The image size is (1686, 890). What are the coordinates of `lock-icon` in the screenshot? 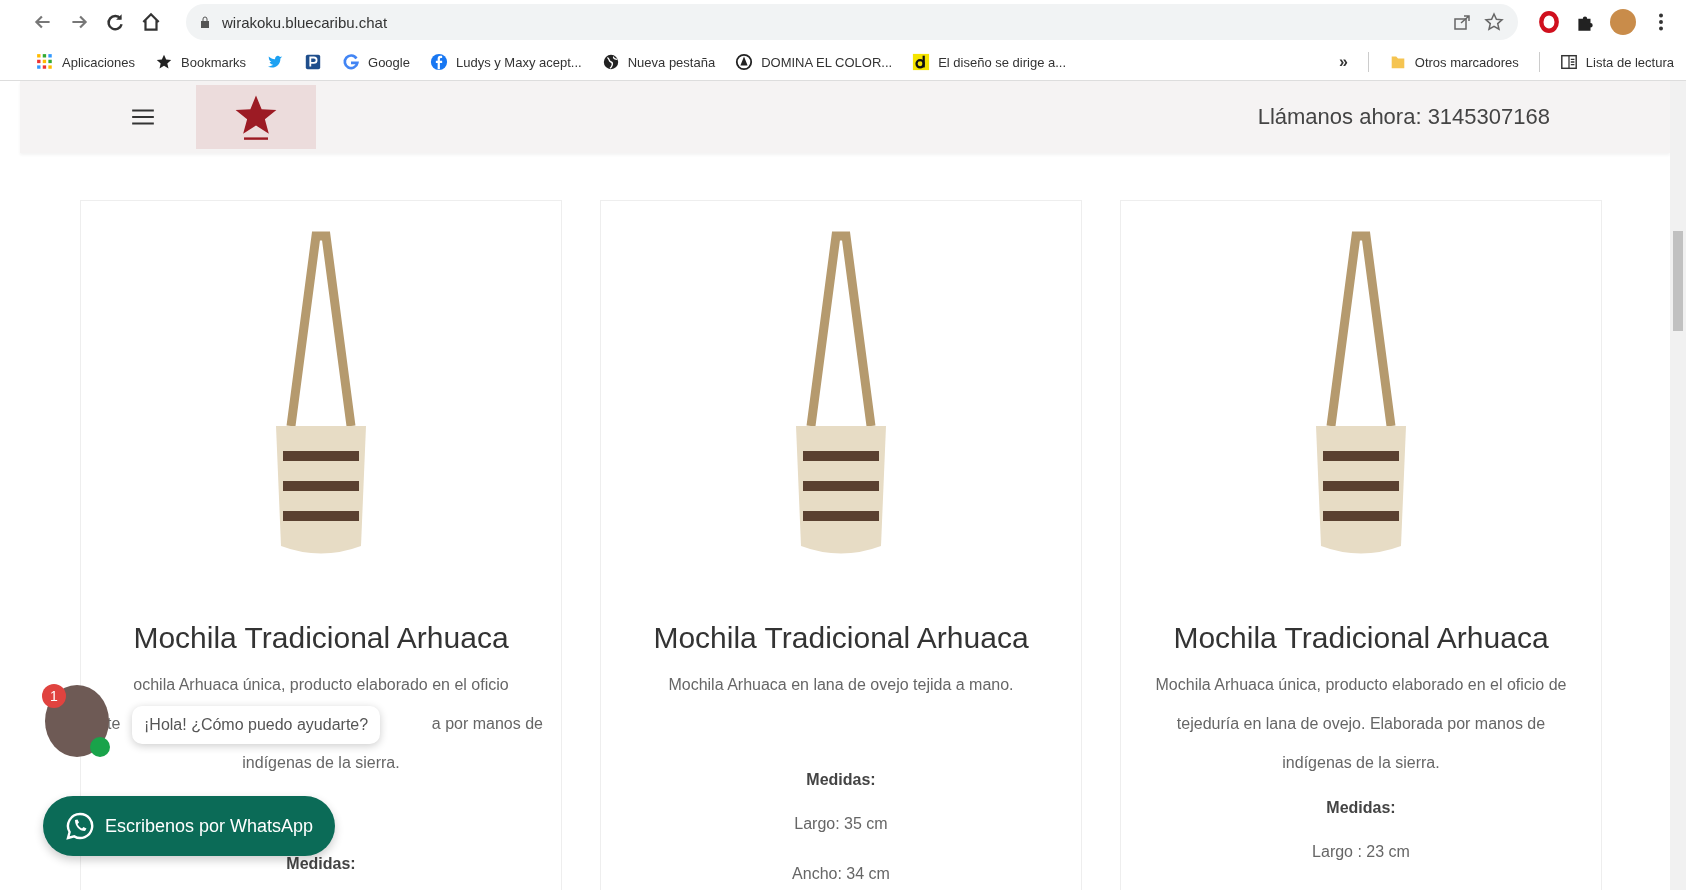 It's located at (205, 22).